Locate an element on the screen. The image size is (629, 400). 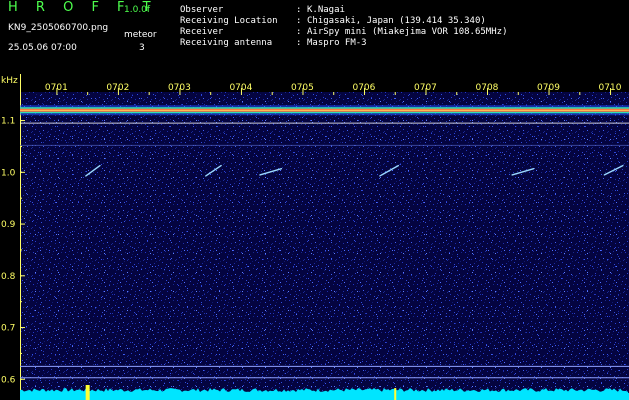
y-tick-label: 0.9 is located at coordinates (8, 225).